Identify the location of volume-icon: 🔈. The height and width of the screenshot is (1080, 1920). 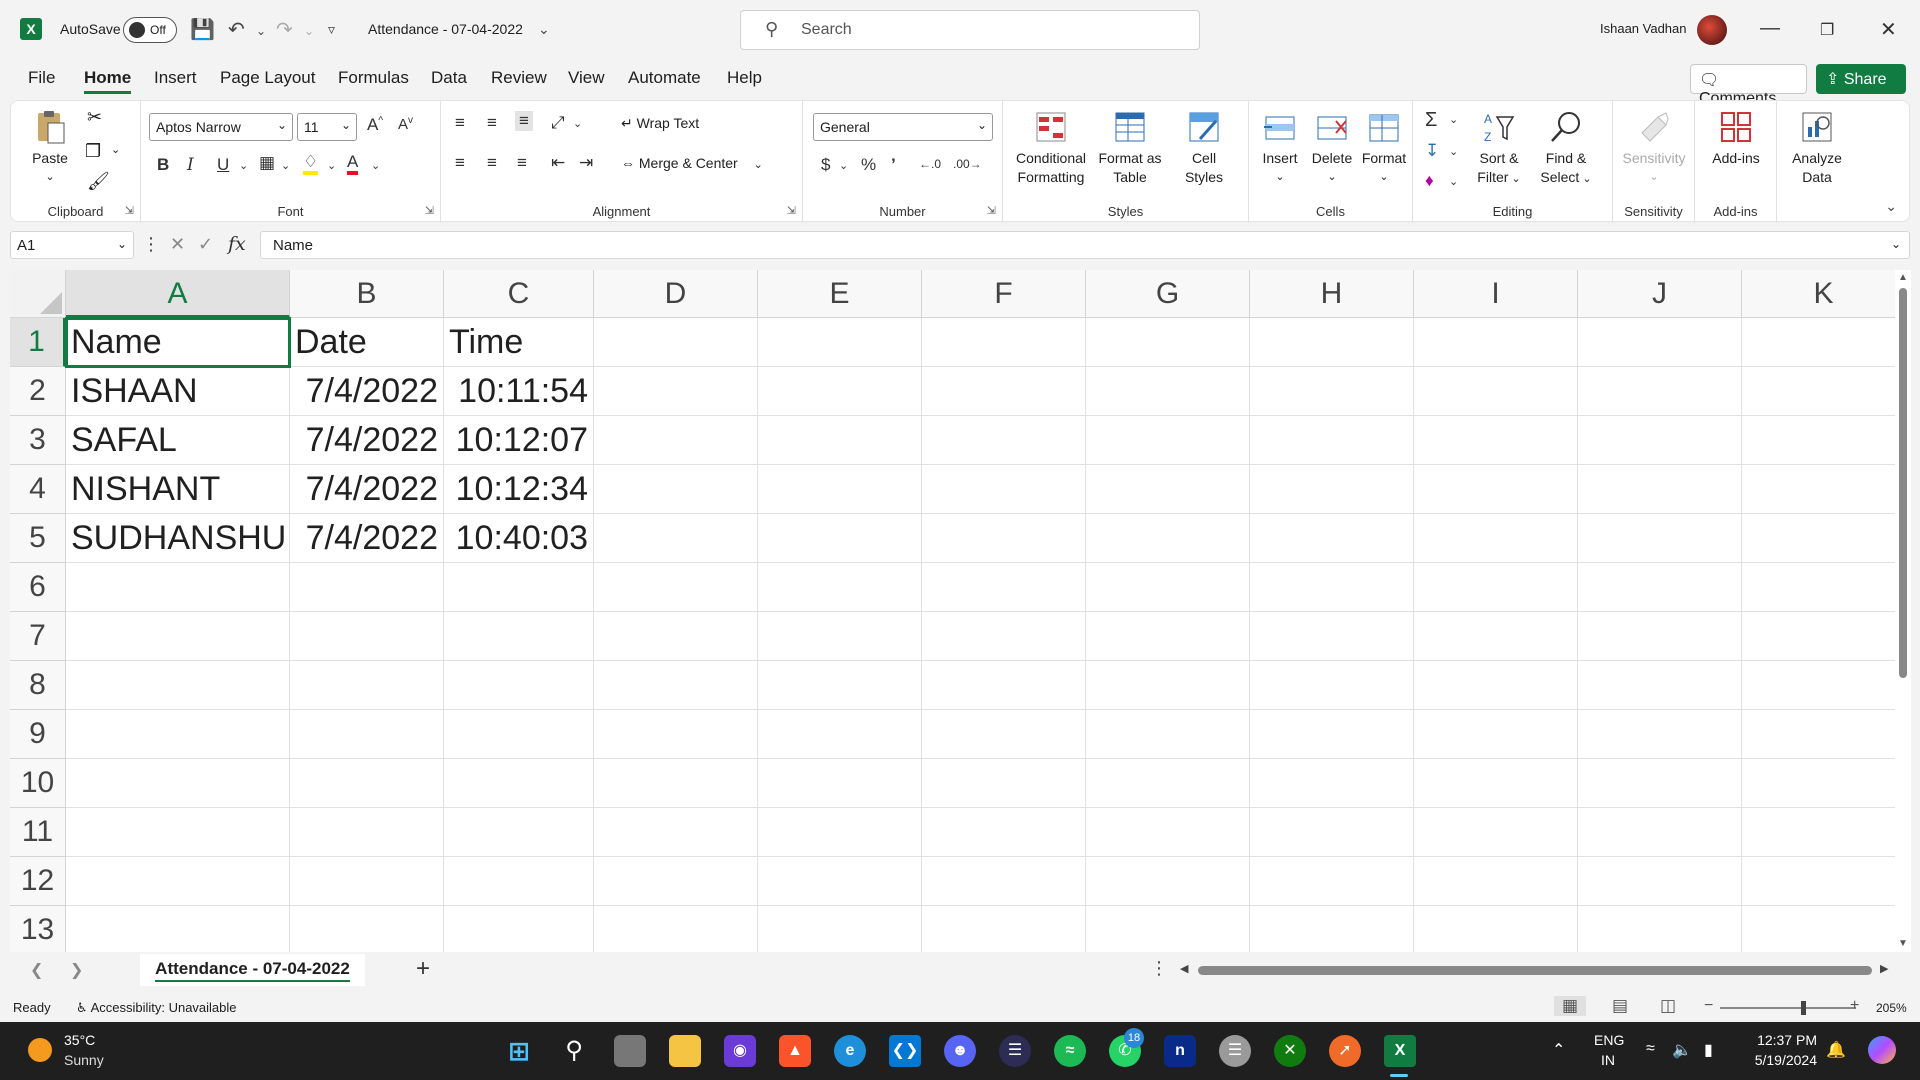
(1682, 1050).